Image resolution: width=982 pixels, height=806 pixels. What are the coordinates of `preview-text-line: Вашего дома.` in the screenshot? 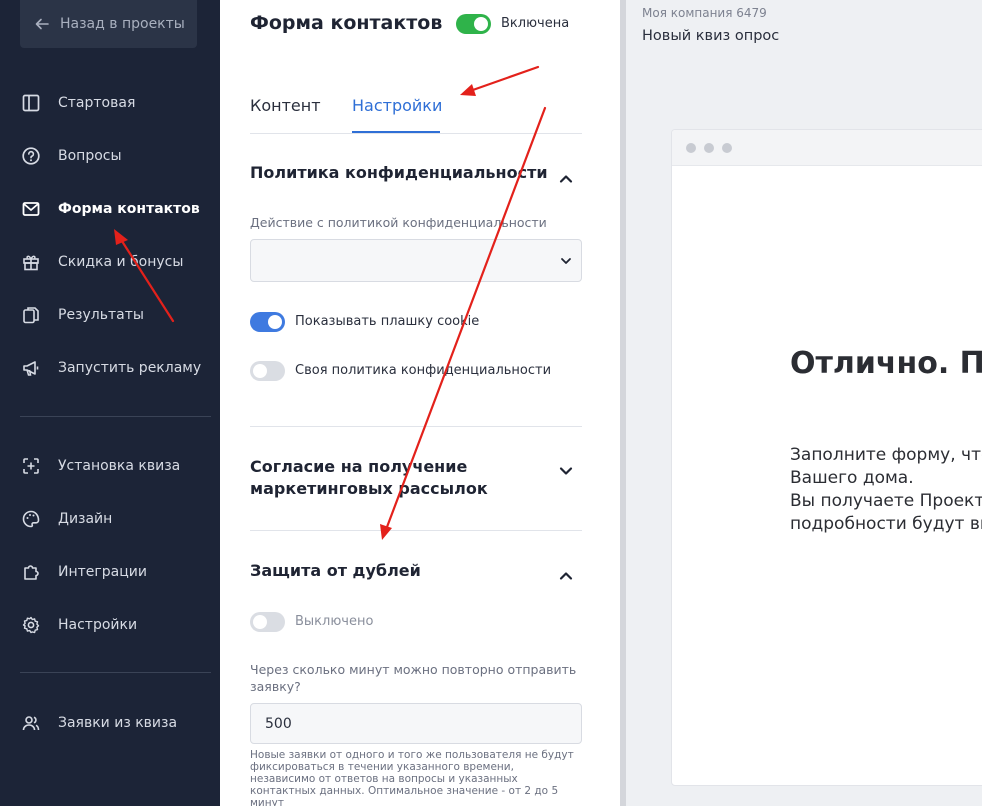 It's located at (852, 478).